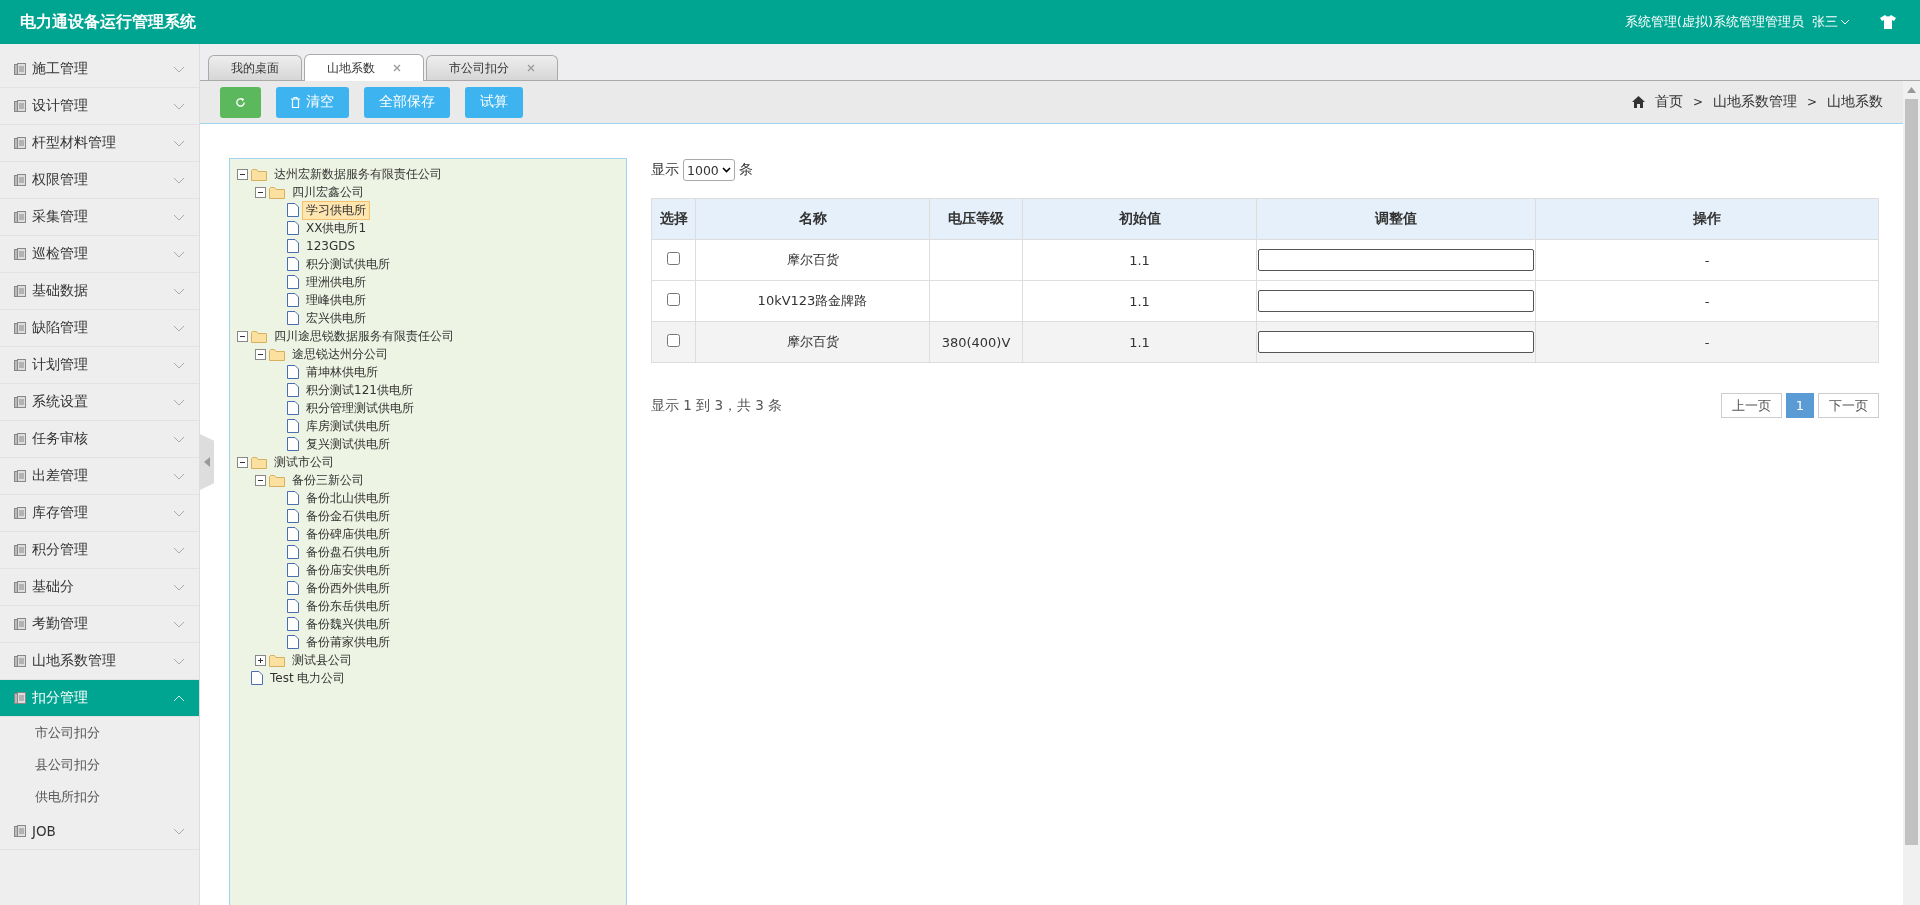 The height and width of the screenshot is (905, 1920). Describe the element at coordinates (99, 439) in the screenshot. I see `sidebar-item: 任务审核` at that location.